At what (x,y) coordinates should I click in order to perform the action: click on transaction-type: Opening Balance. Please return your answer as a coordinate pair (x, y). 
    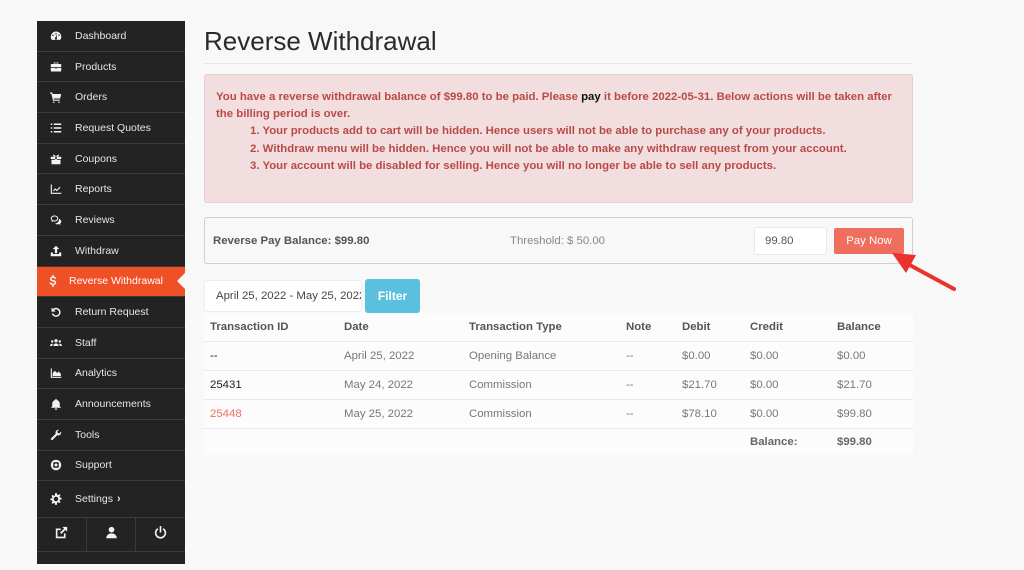
    Looking at the image, I should click on (541, 356).